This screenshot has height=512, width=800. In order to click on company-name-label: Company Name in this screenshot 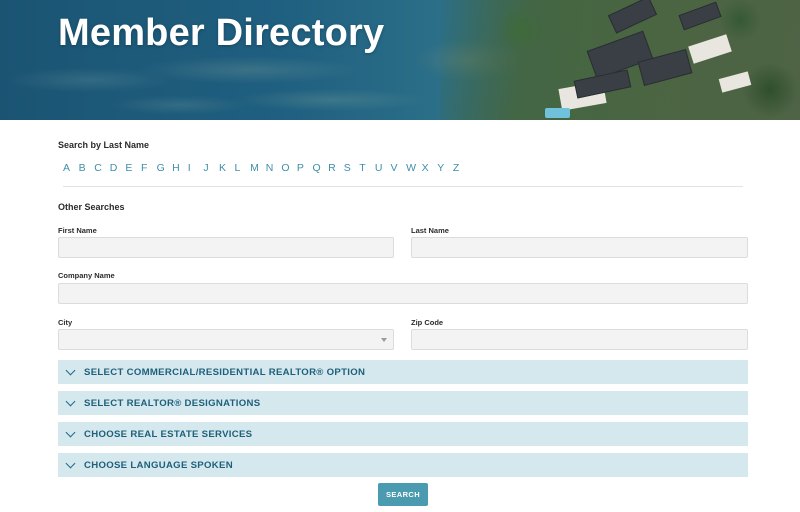, I will do `click(86, 275)`.